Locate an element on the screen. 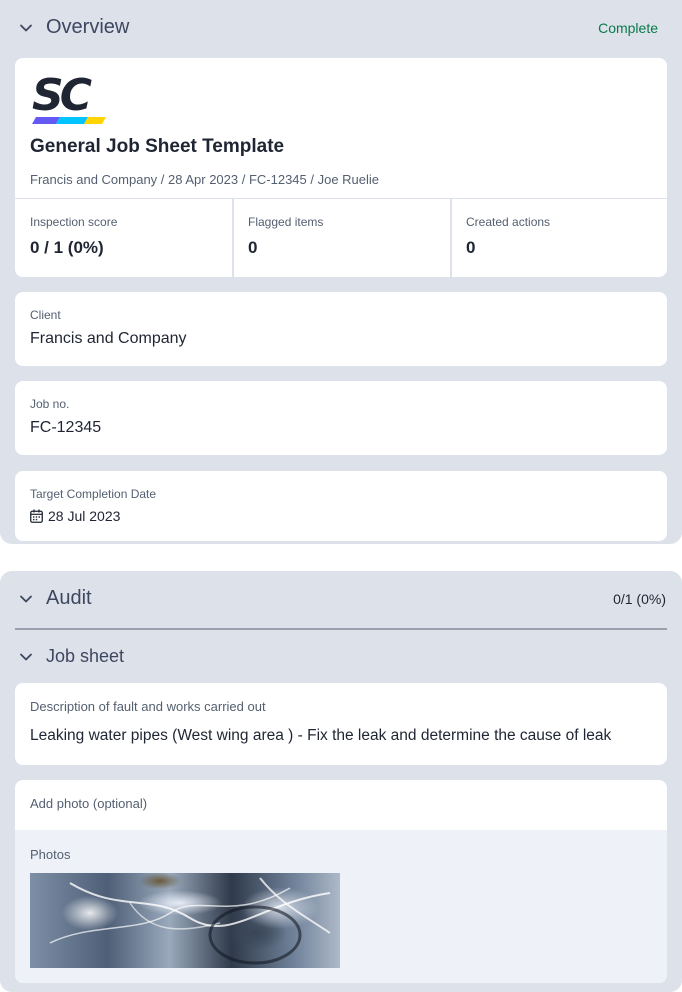 Image resolution: width=682 pixels, height=992 pixels. stat-flagged-items: Flagged items 0 is located at coordinates (341, 238).